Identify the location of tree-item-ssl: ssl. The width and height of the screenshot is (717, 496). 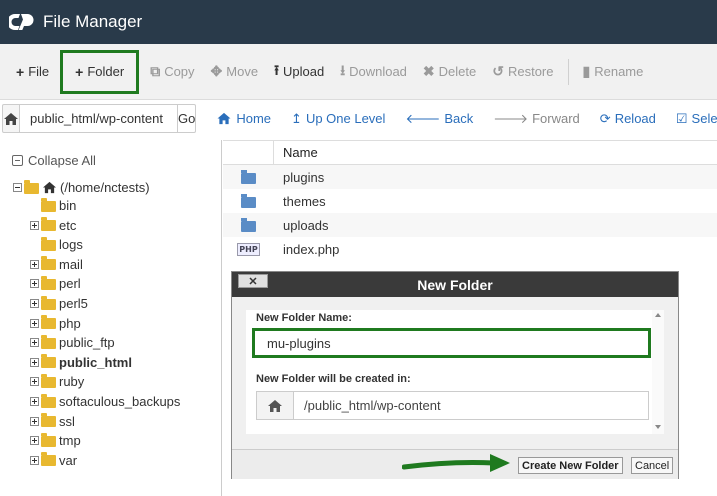
(52, 421).